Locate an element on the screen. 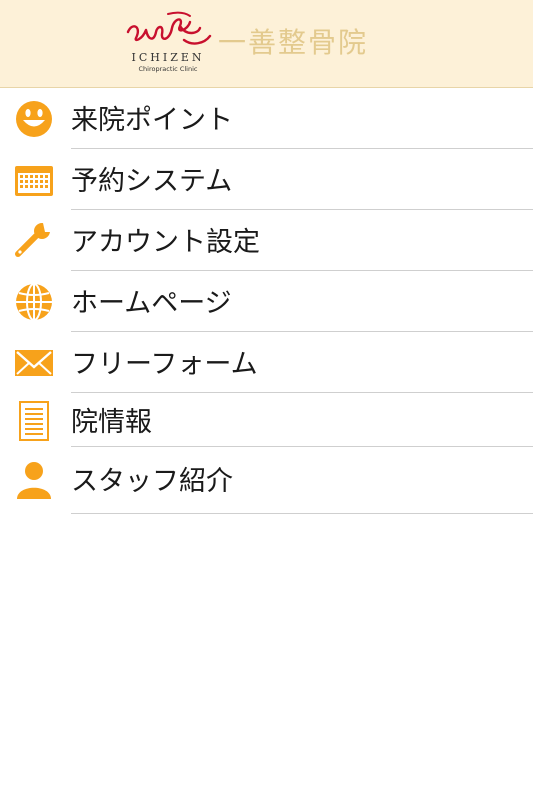 This screenshot has width=533, height=800. menu-item-clinic-info: 院情報 is located at coordinates (266, 420).